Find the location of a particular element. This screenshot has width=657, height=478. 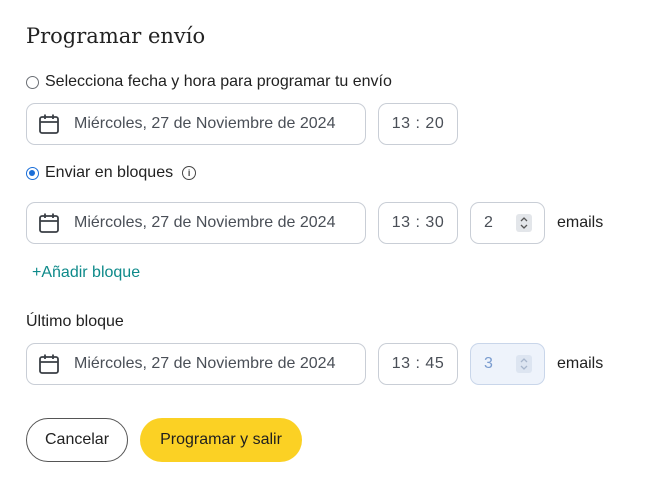

block-date-field: Miércoles, 27 de Noviembre de 2024 is located at coordinates (196, 223).